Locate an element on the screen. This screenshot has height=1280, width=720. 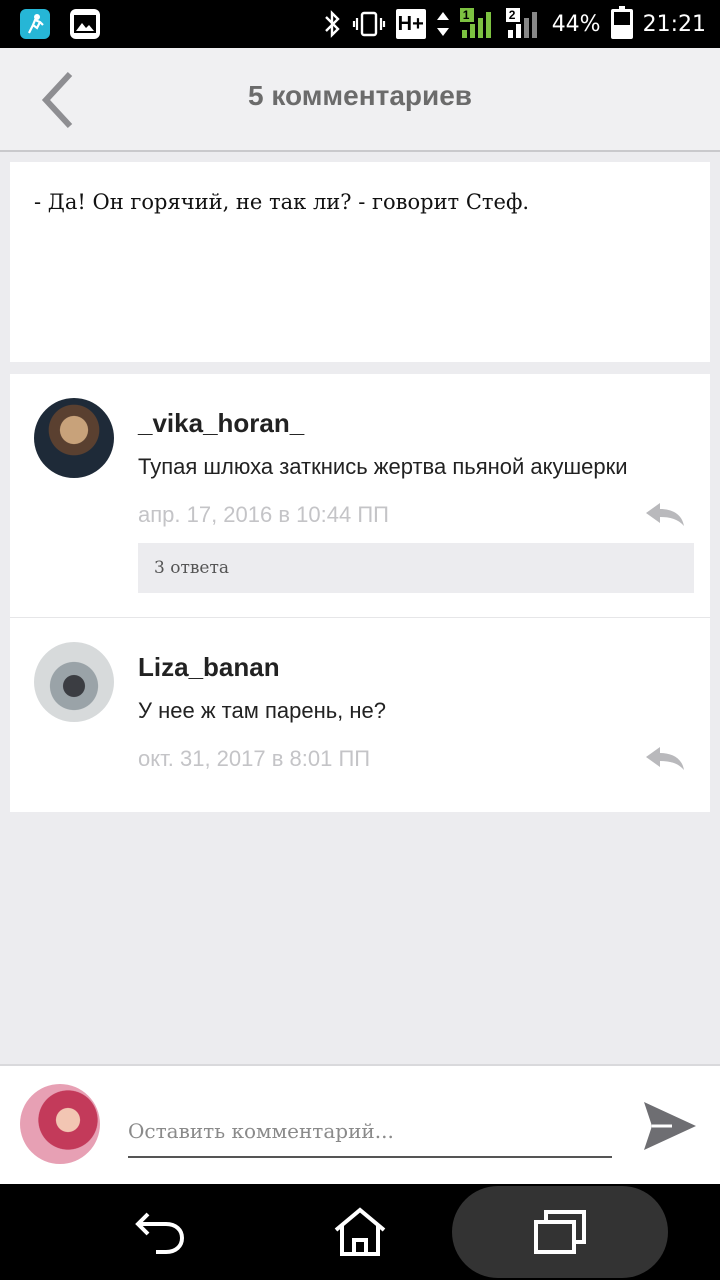
gallery-icon is located at coordinates (85, 24).